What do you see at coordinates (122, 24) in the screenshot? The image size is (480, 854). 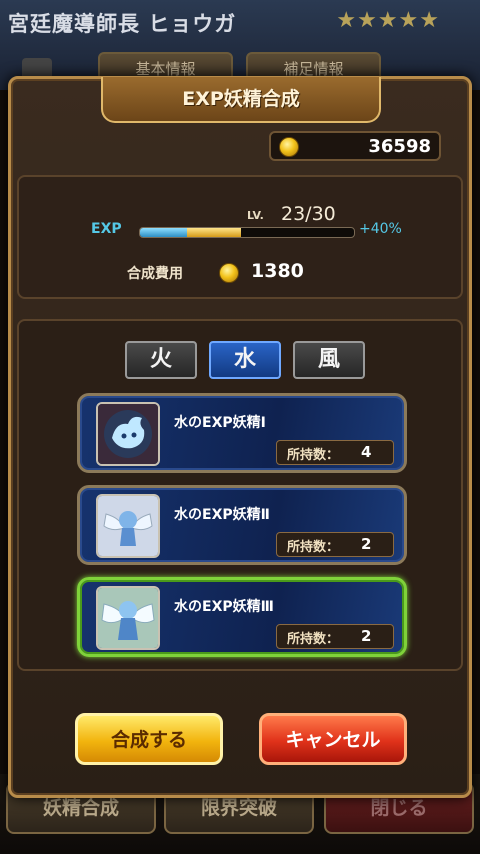 I see `character-title: 宮廷魔導師長 ヒョウガ` at bounding box center [122, 24].